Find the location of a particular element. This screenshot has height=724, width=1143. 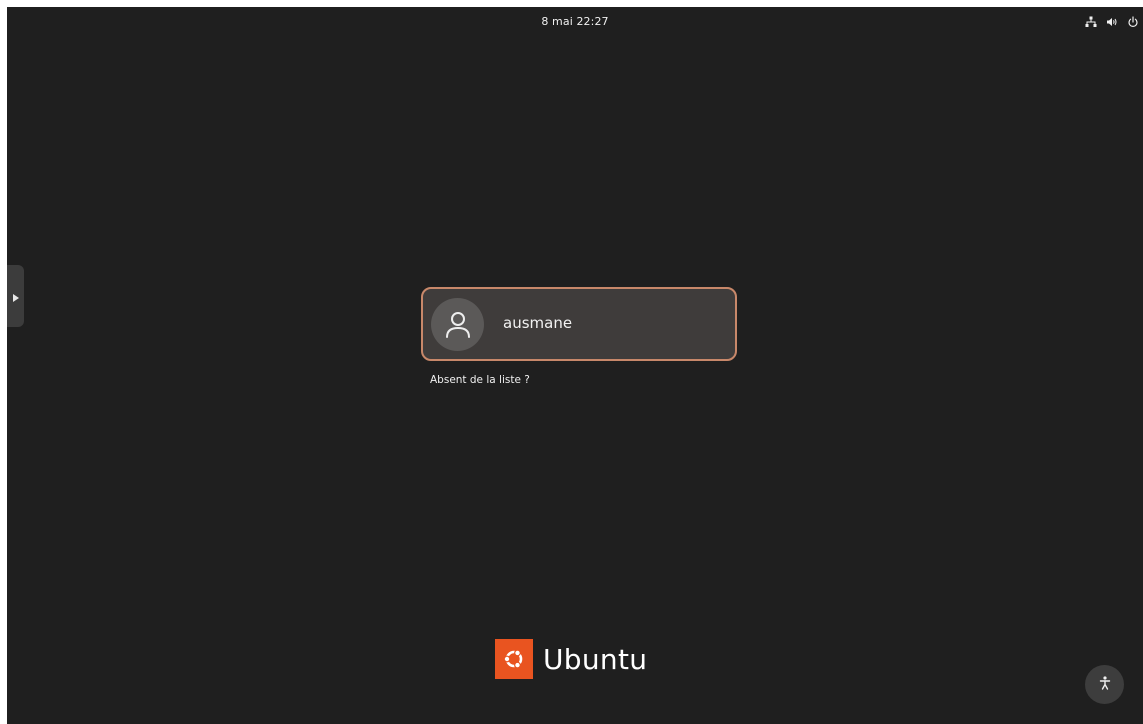

user-avatar-icon is located at coordinates (457, 324).